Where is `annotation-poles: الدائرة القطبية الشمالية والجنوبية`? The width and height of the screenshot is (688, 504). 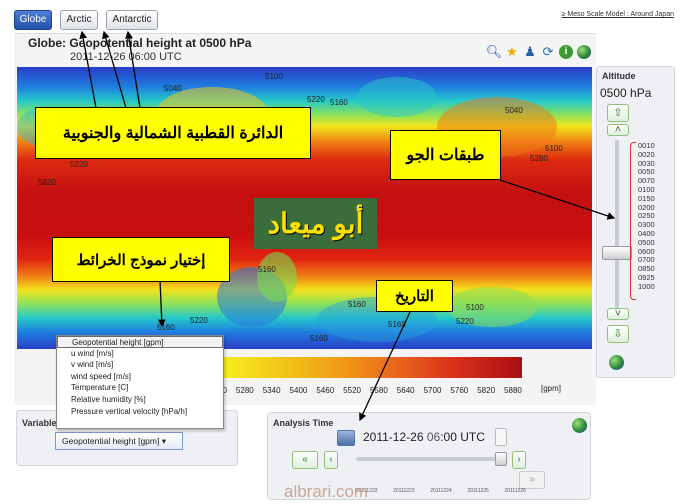
annotation-poles: الدائرة القطبية الشمالية والجنوبية is located at coordinates (173, 133).